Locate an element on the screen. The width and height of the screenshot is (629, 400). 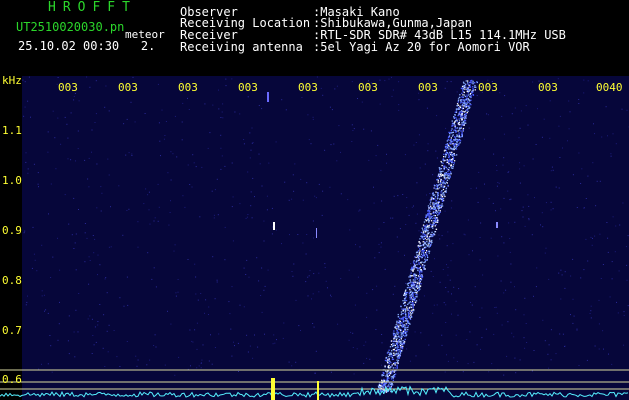
y-tick: 0.7 is located at coordinates (12, 330).